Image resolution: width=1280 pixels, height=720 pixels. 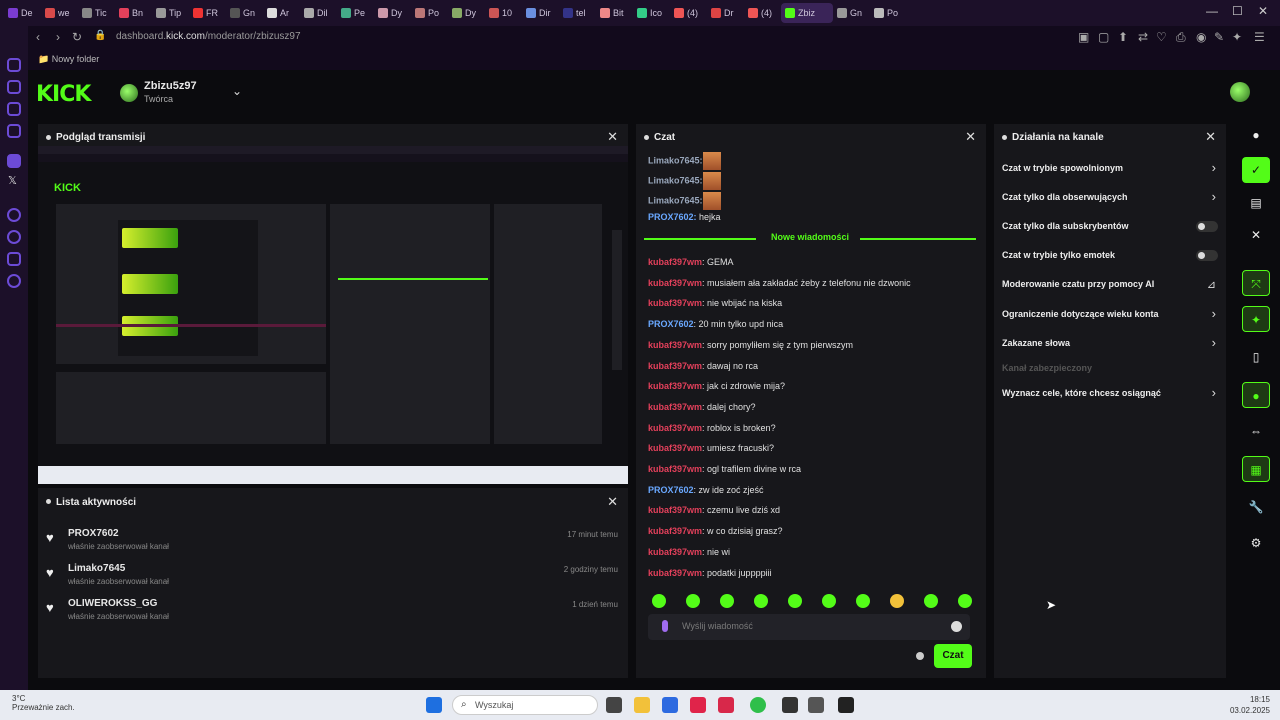 I want to click on chevron-right-icon: ›, so click(x=1214, y=196).